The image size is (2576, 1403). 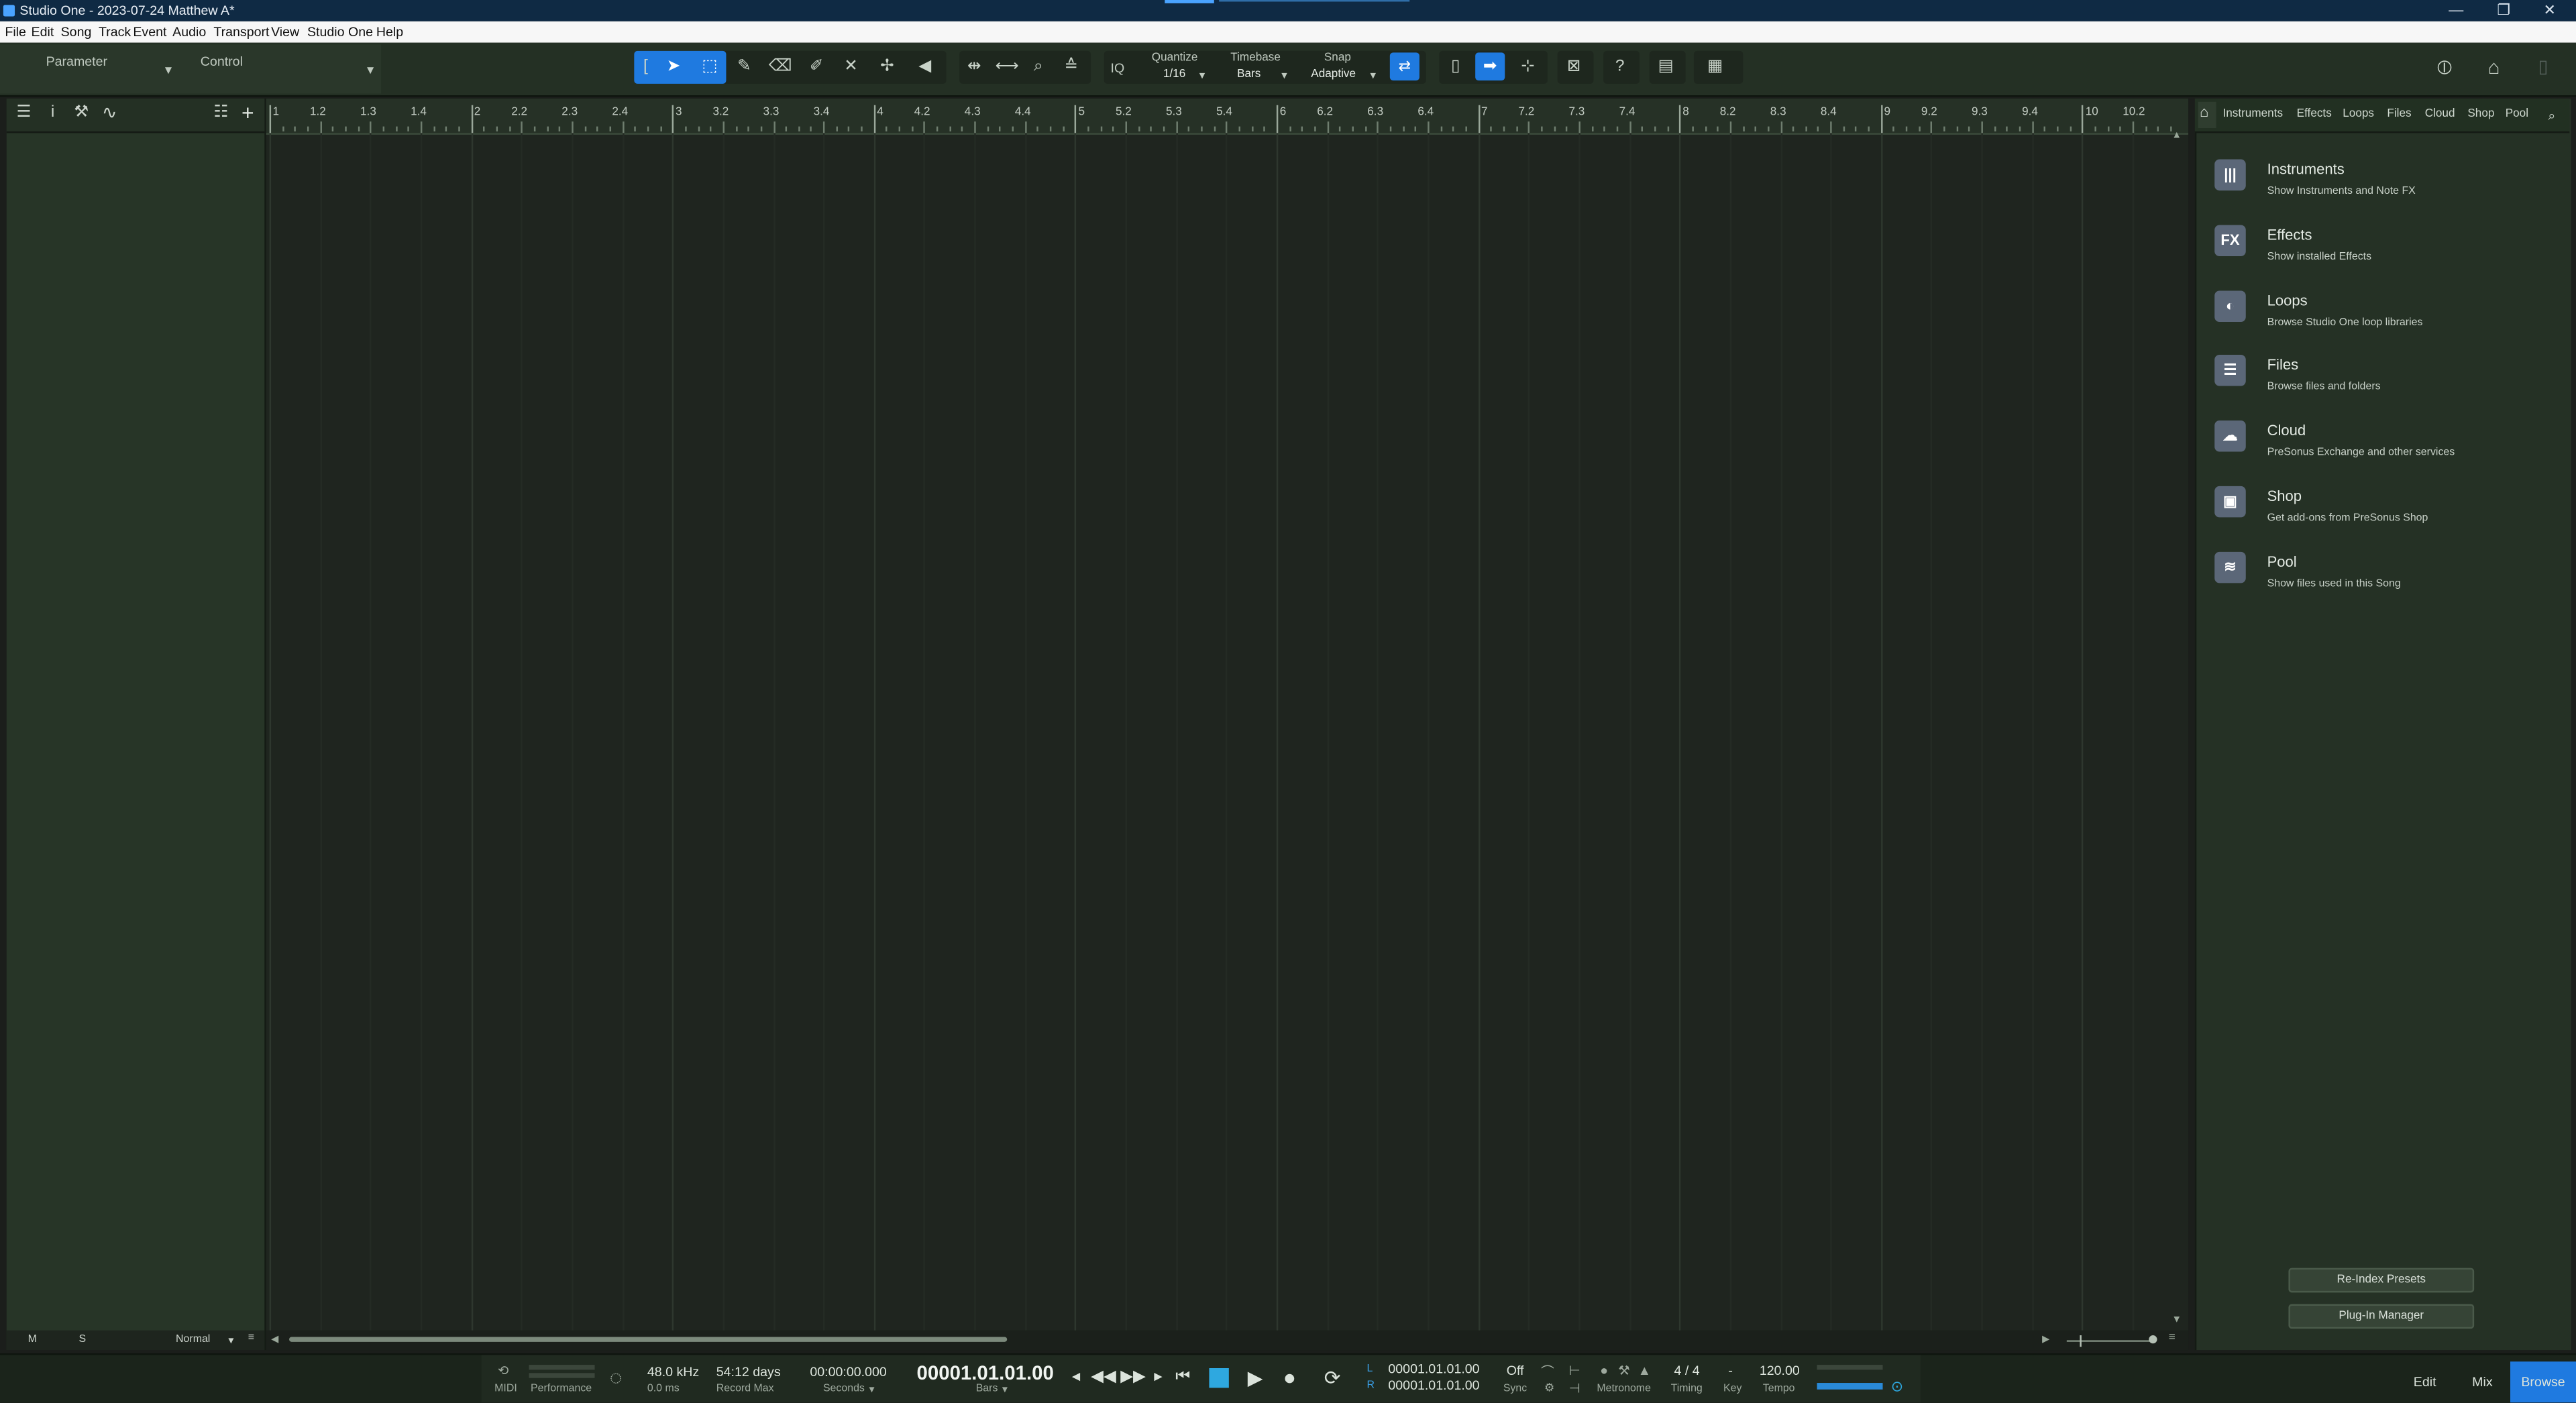 What do you see at coordinates (1103, 1378) in the screenshot?
I see `rewind-icon: ◀◀` at bounding box center [1103, 1378].